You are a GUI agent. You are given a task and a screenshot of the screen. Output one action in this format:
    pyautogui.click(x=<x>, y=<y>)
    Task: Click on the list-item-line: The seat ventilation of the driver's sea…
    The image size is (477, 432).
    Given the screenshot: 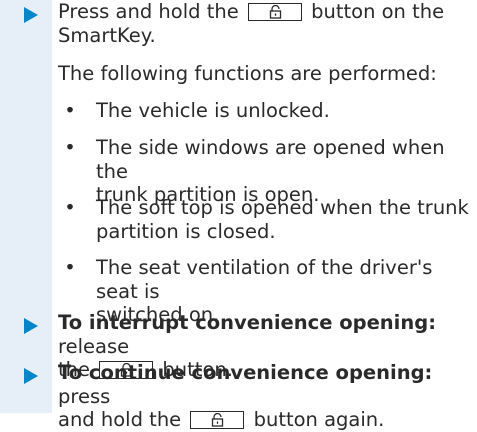 What is the action you would take?
    pyautogui.click(x=264, y=279)
    